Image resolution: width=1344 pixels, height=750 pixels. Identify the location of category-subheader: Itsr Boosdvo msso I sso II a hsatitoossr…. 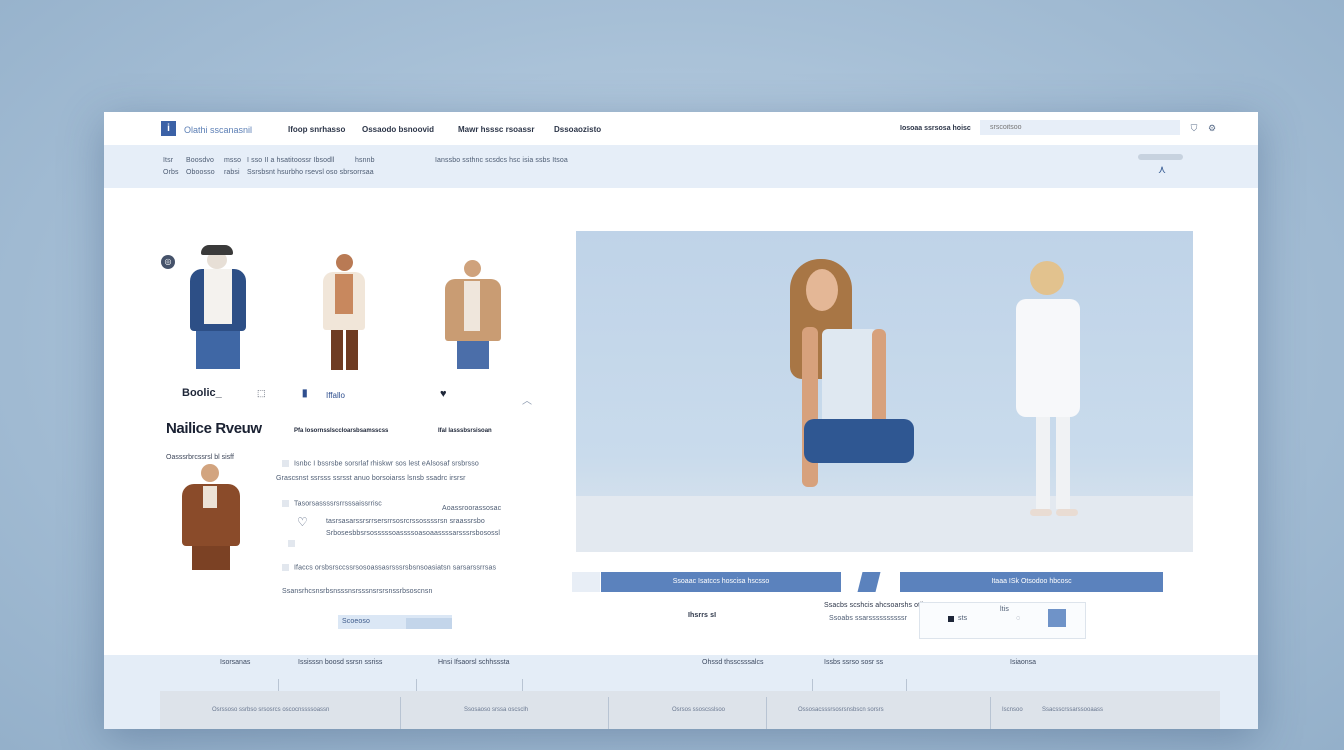
(681, 166).